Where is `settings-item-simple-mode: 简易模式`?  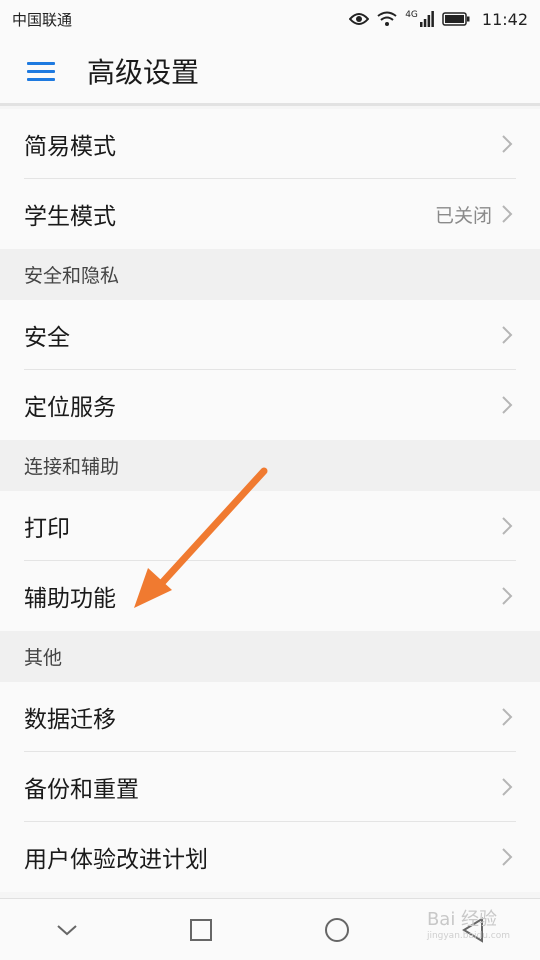 settings-item-simple-mode: 简易模式 is located at coordinates (270, 144).